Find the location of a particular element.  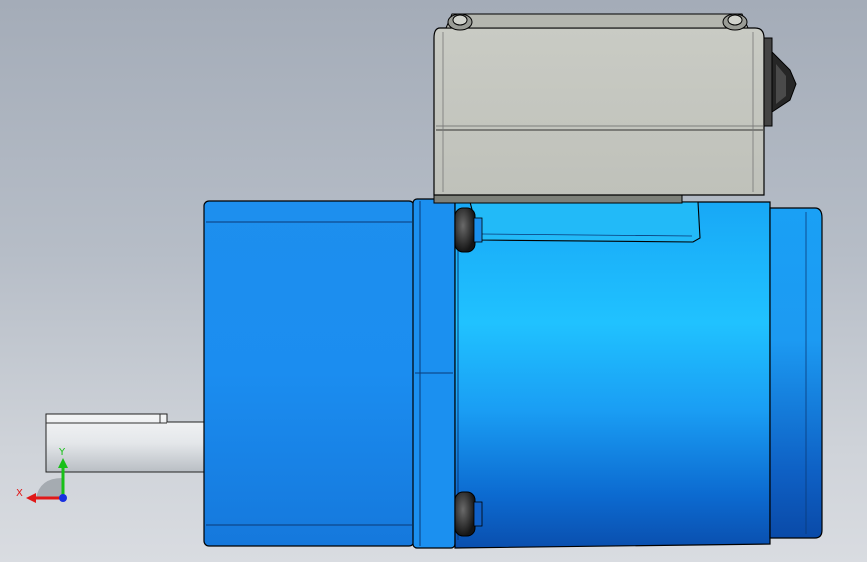

y-axis-label: Y is located at coordinates (62, 452).